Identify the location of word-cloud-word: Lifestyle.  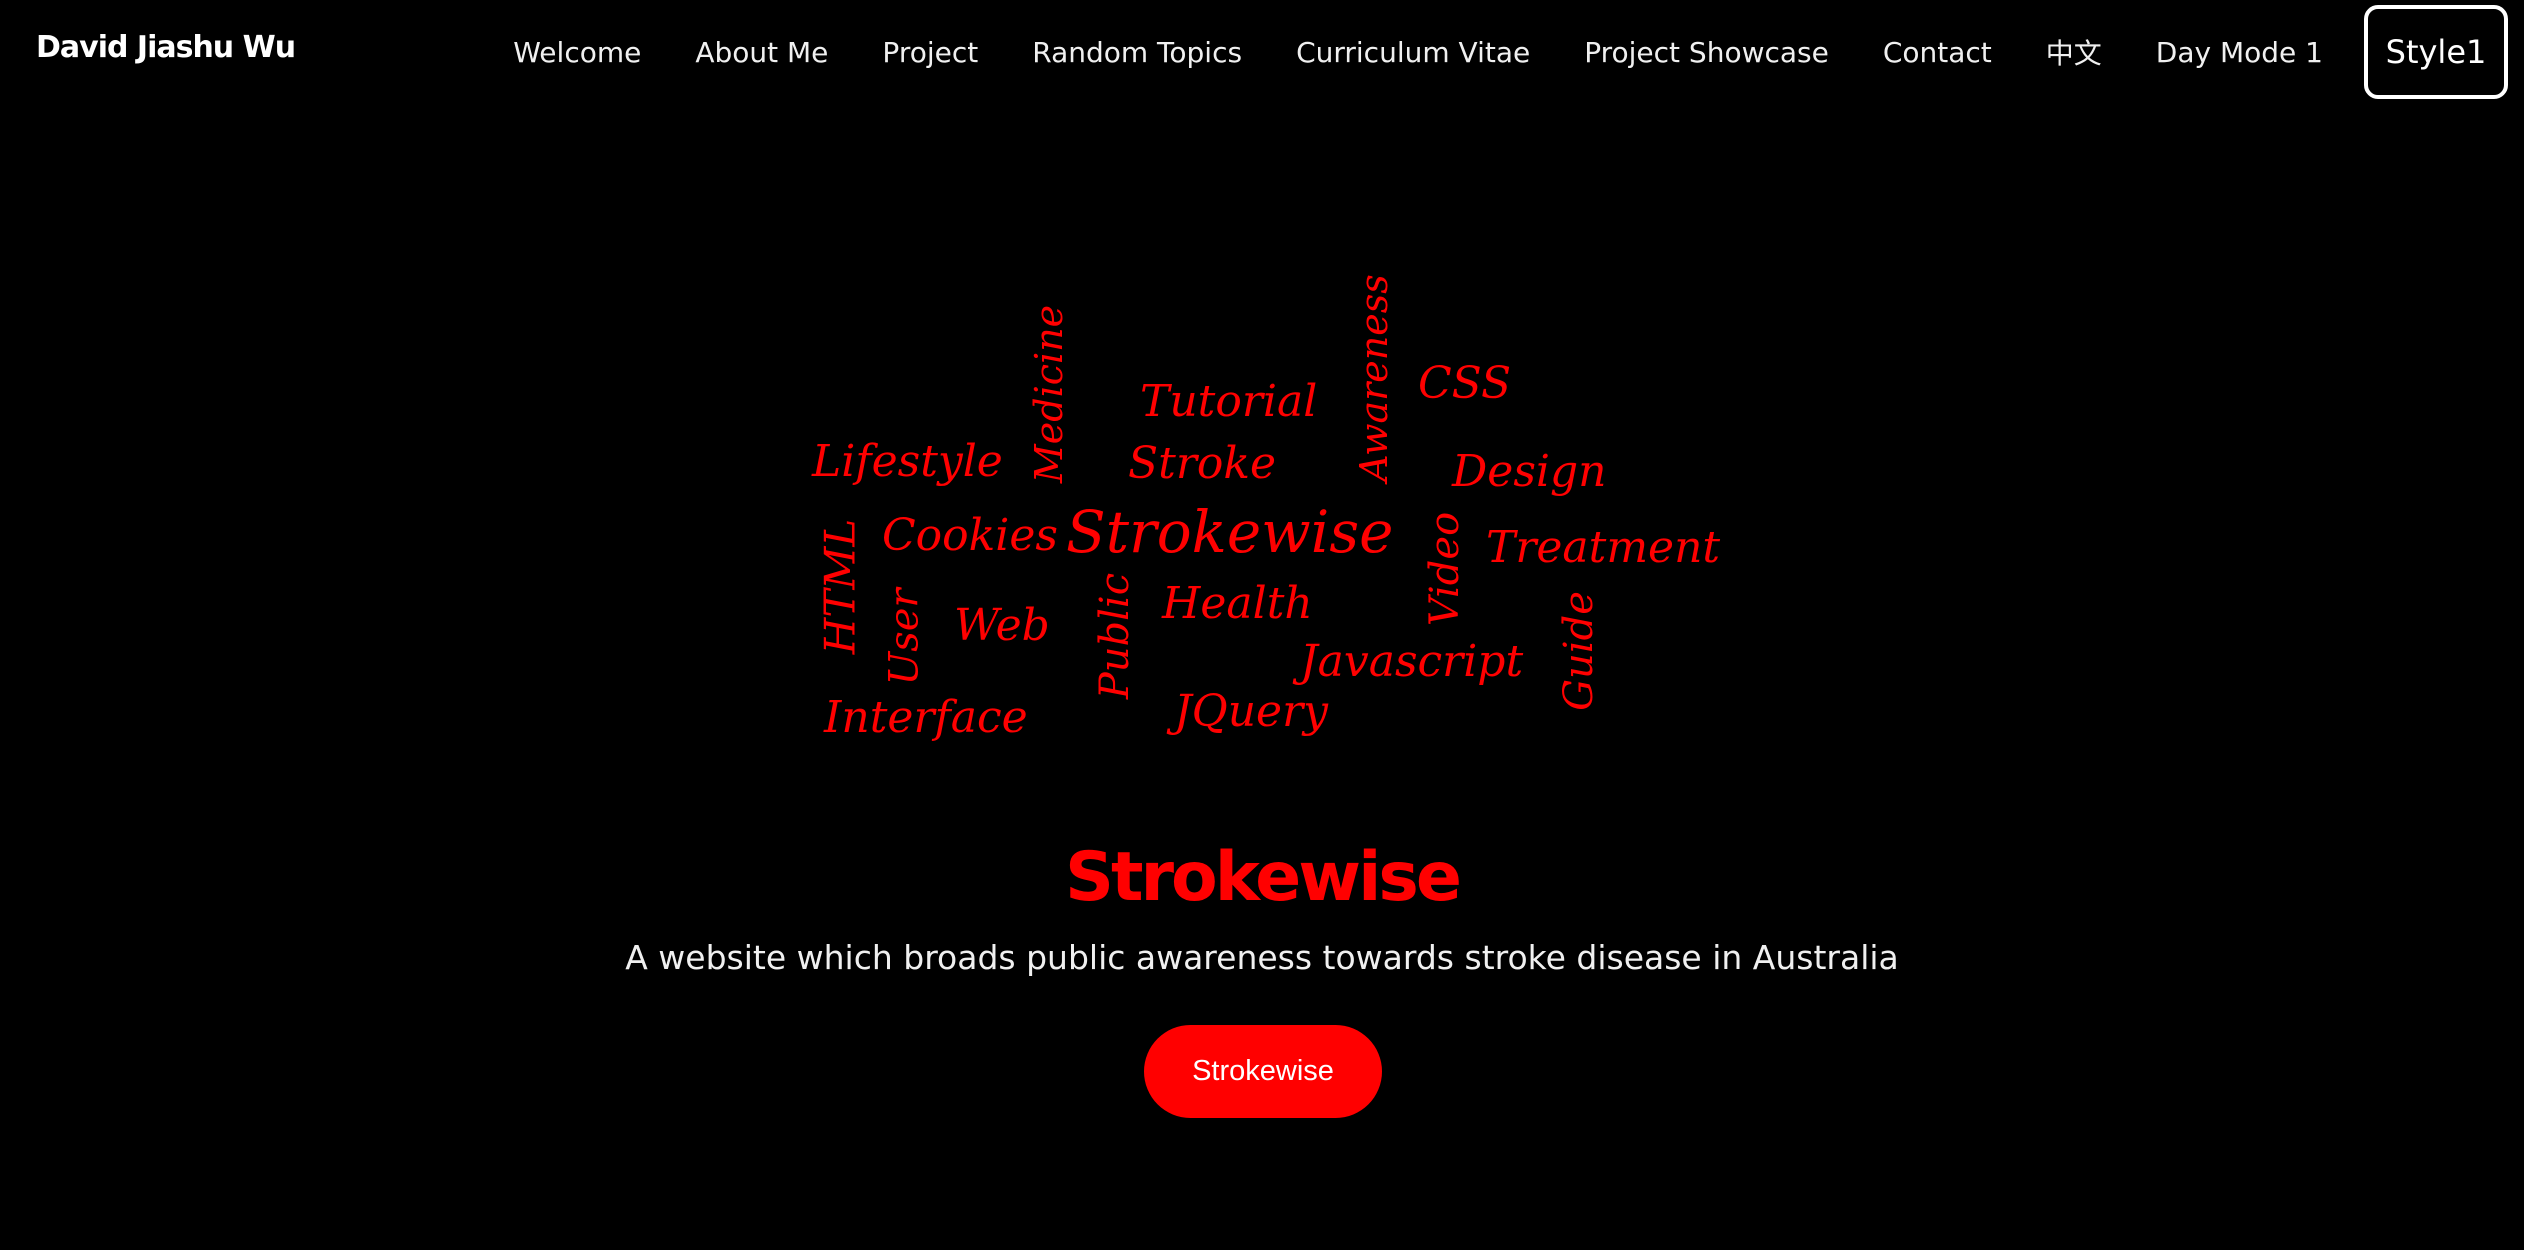
(907, 461).